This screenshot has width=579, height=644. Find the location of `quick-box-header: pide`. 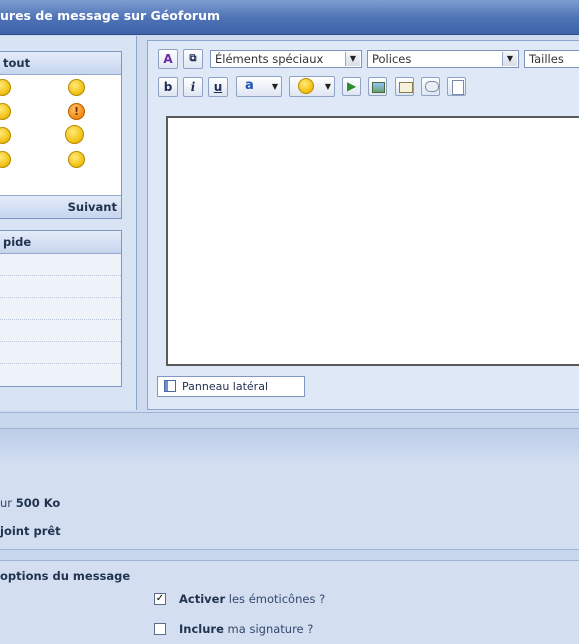

quick-box-header: pide is located at coordinates (60, 242).